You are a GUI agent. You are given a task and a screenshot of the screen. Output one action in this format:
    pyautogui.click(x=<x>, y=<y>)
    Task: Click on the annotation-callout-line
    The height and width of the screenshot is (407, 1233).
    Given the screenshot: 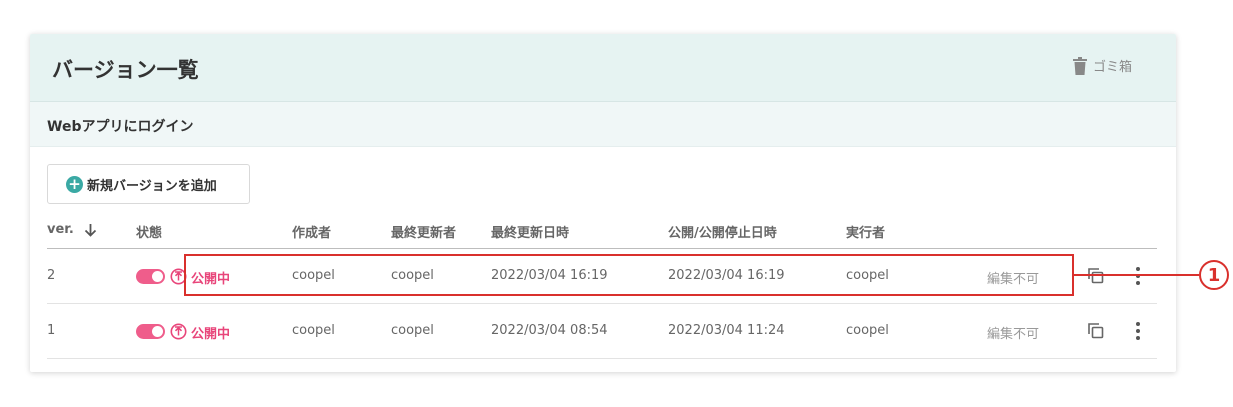 What is the action you would take?
    pyautogui.click(x=1136, y=275)
    